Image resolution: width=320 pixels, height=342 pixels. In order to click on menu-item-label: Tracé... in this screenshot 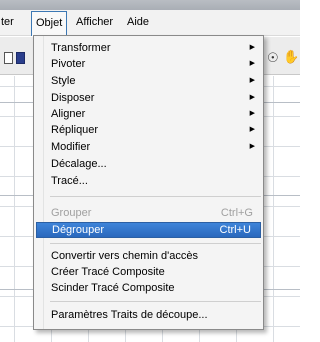, I will do `click(69, 181)`.